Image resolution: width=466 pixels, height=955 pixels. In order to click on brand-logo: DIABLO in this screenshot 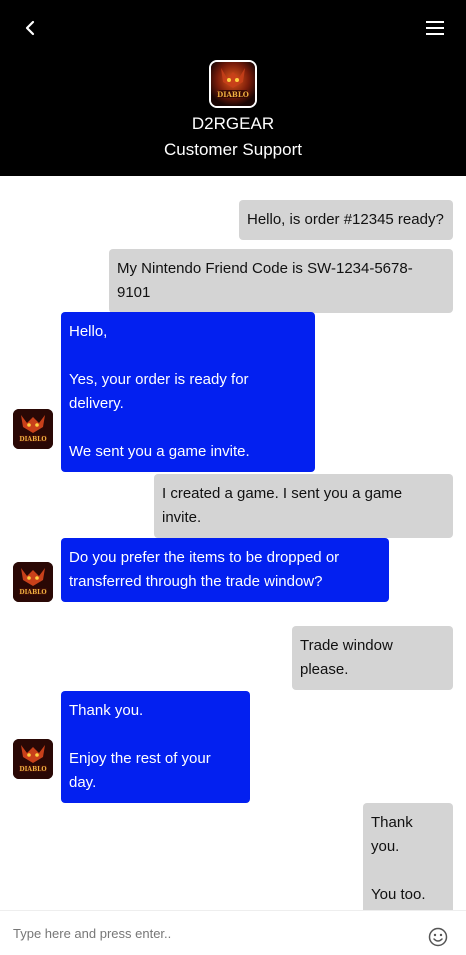, I will do `click(233, 84)`.